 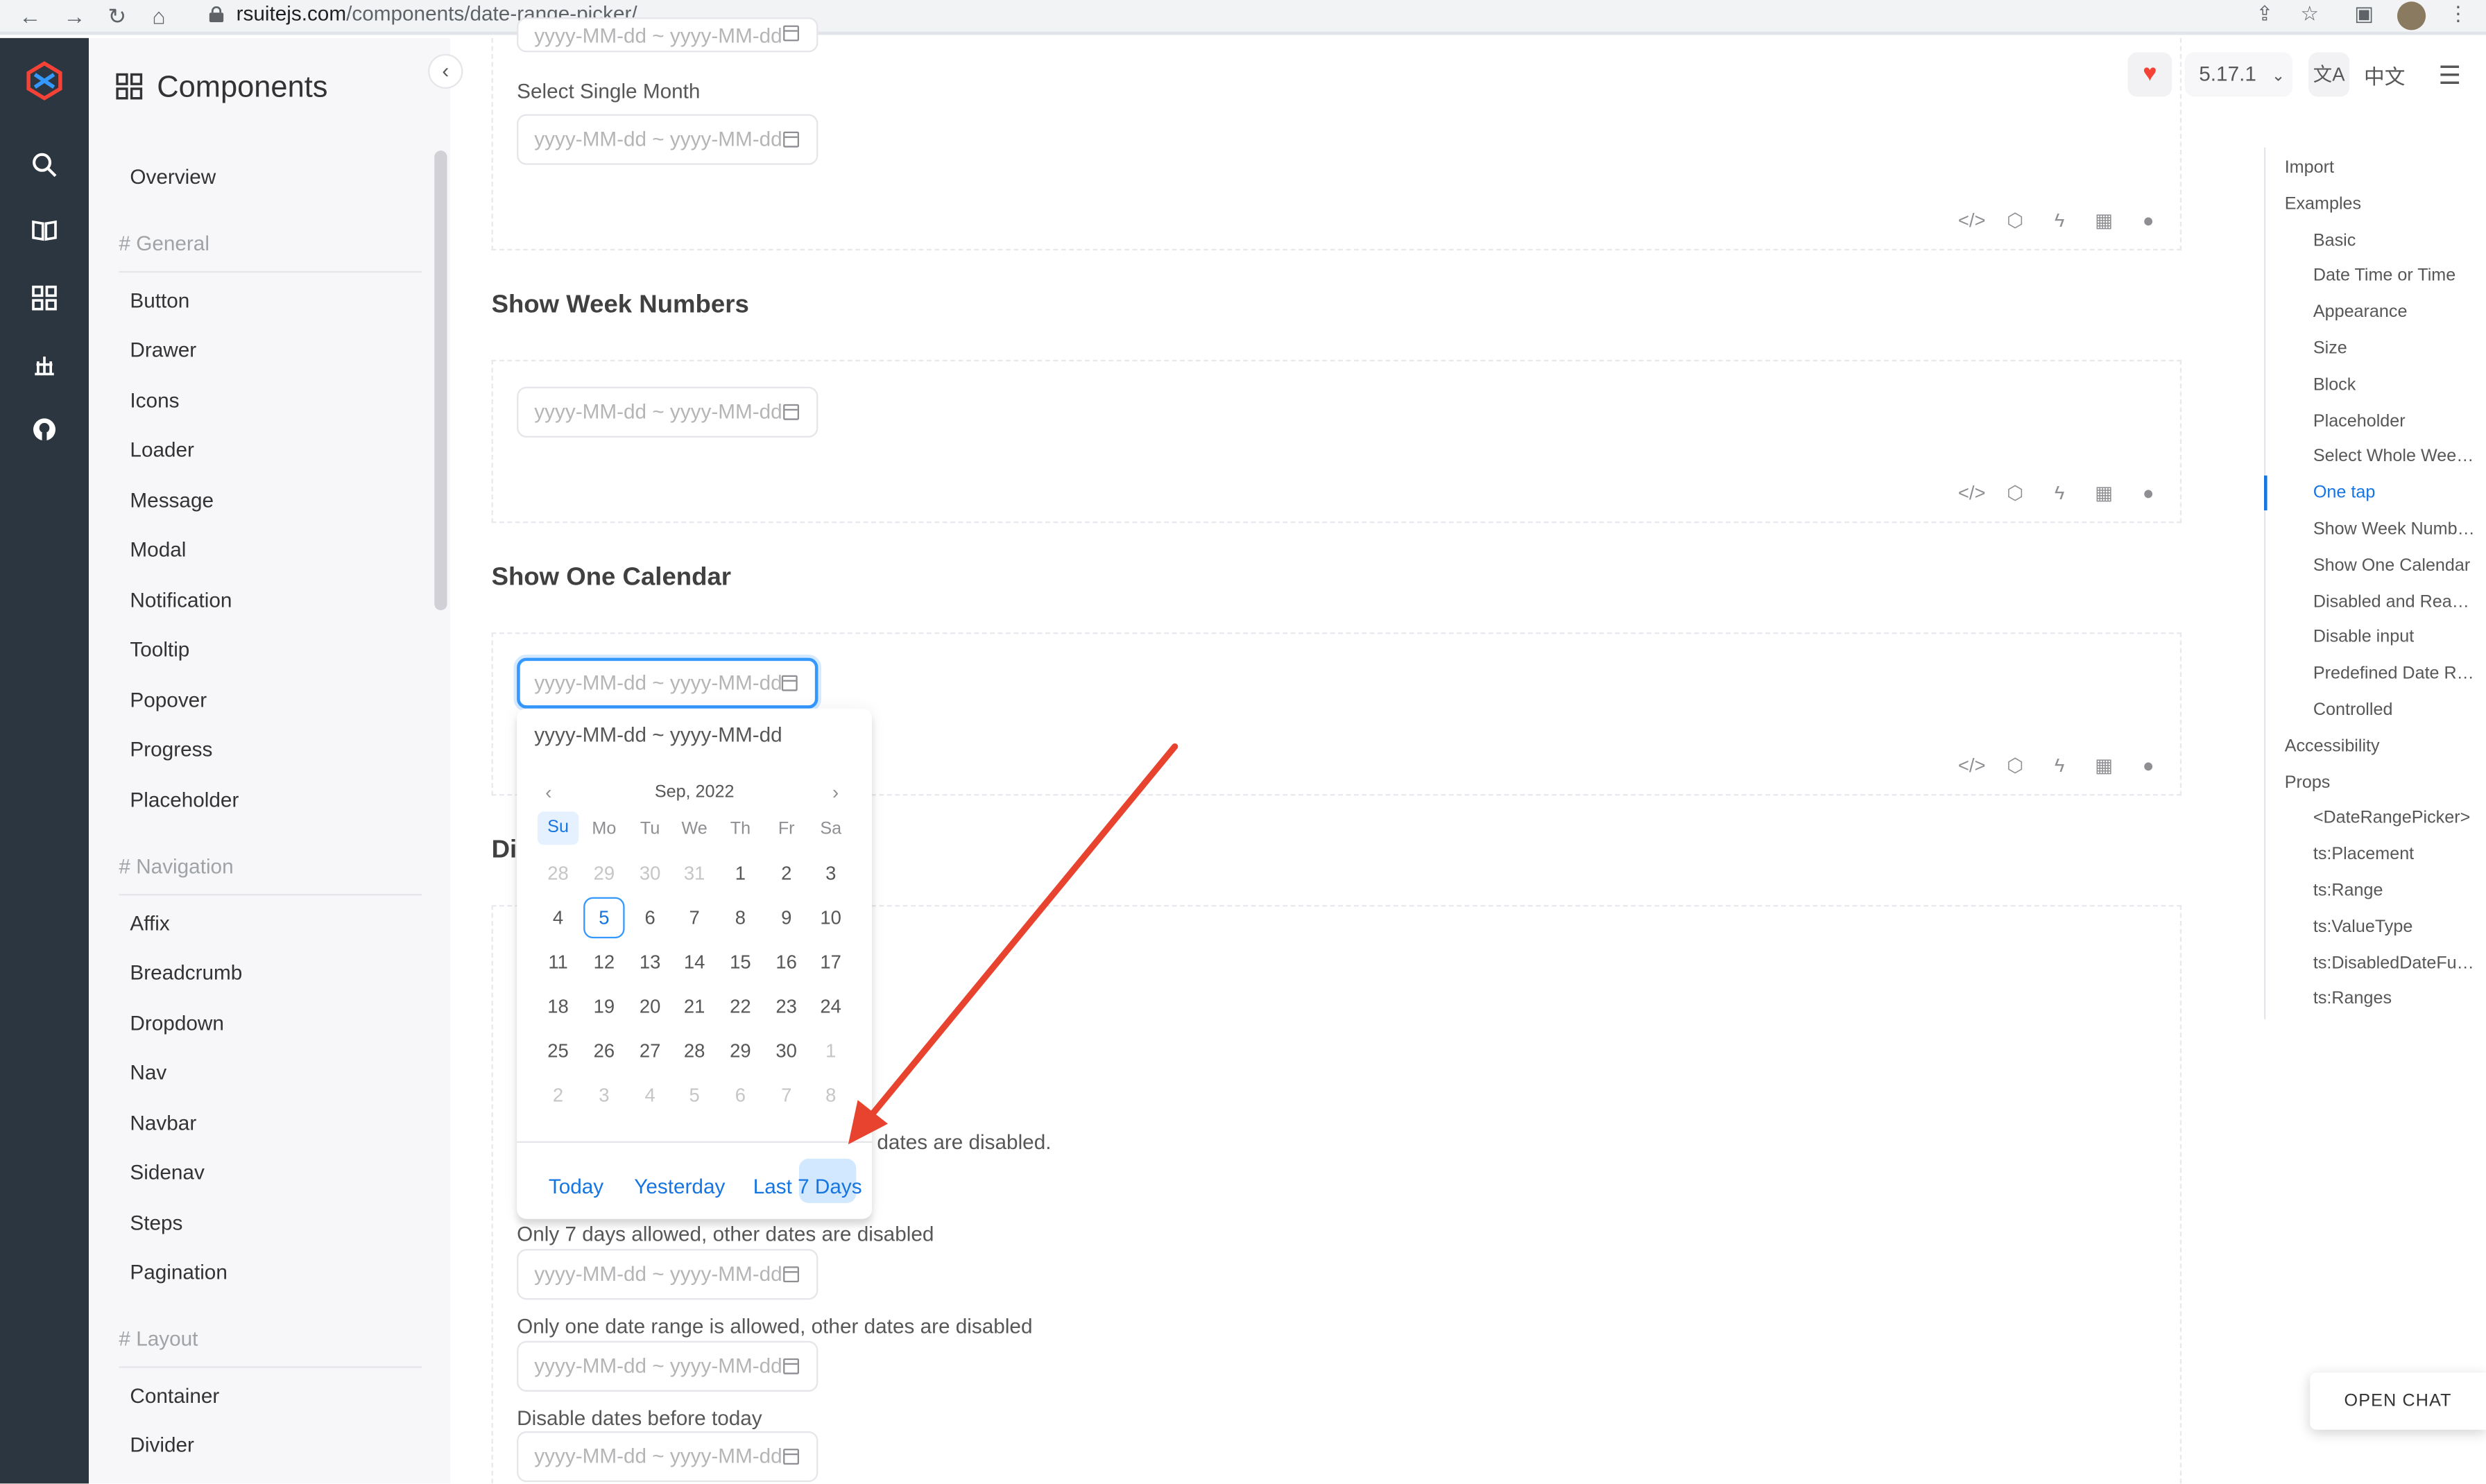 I want to click on tools-icon, so click(x=44, y=367).